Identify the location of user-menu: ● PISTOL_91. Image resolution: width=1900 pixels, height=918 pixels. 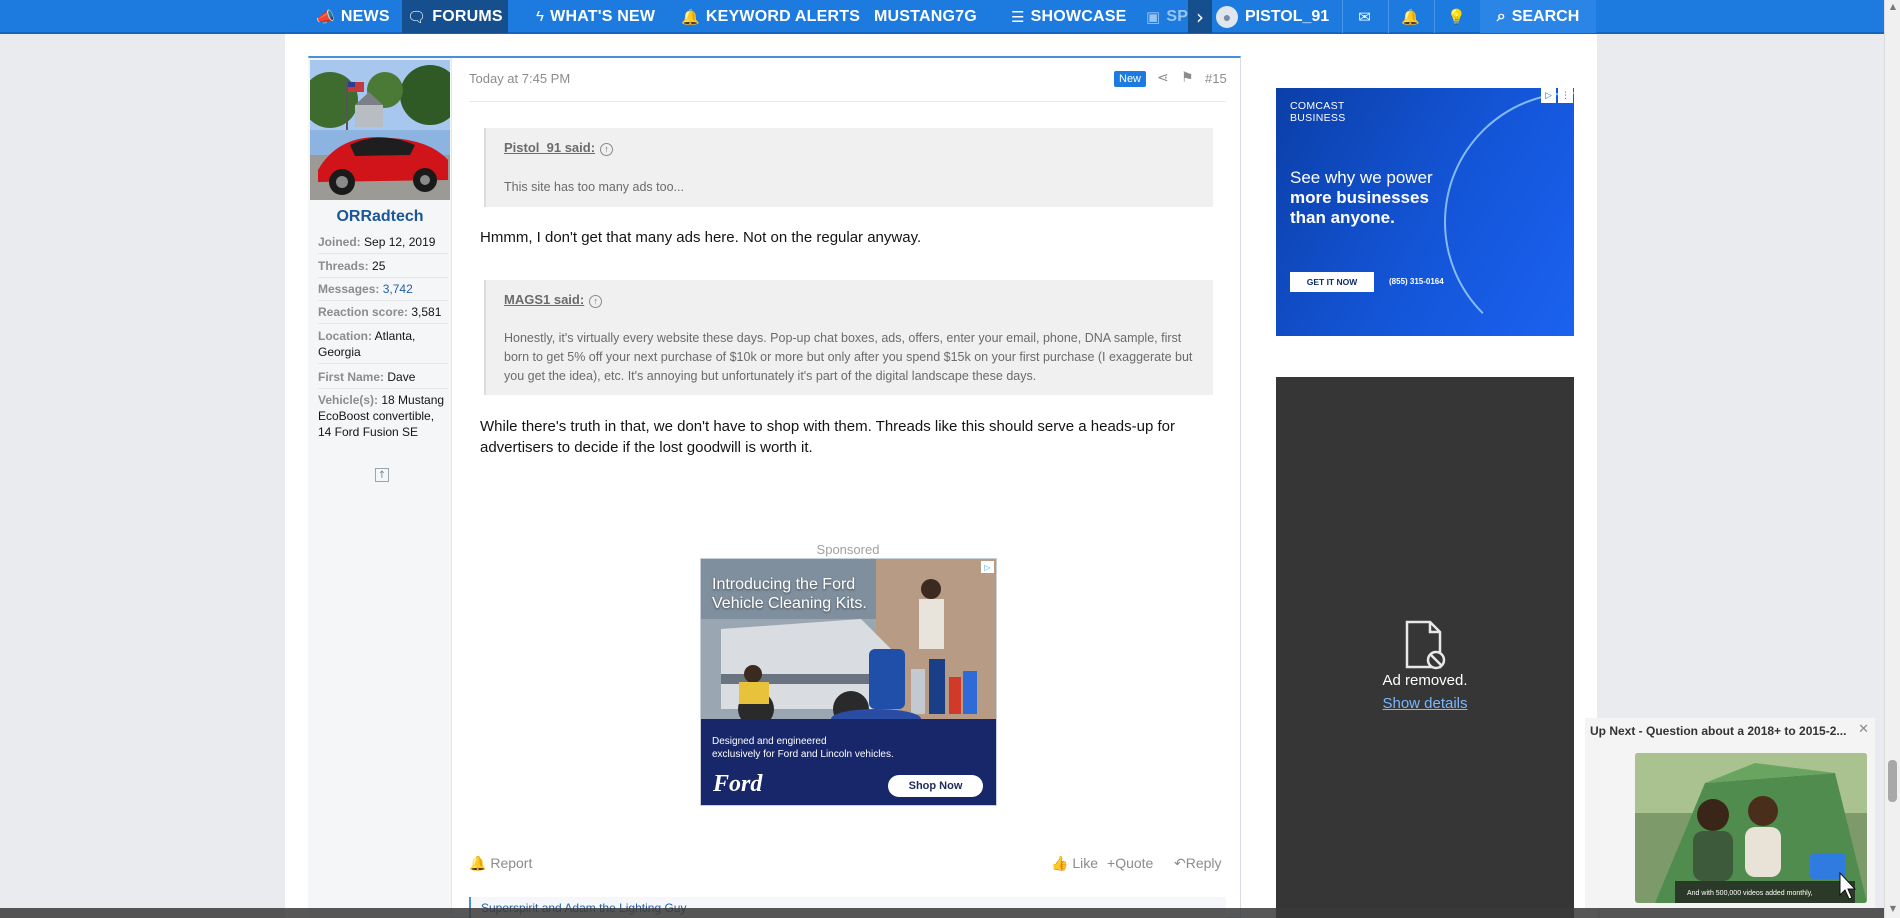
(1272, 16).